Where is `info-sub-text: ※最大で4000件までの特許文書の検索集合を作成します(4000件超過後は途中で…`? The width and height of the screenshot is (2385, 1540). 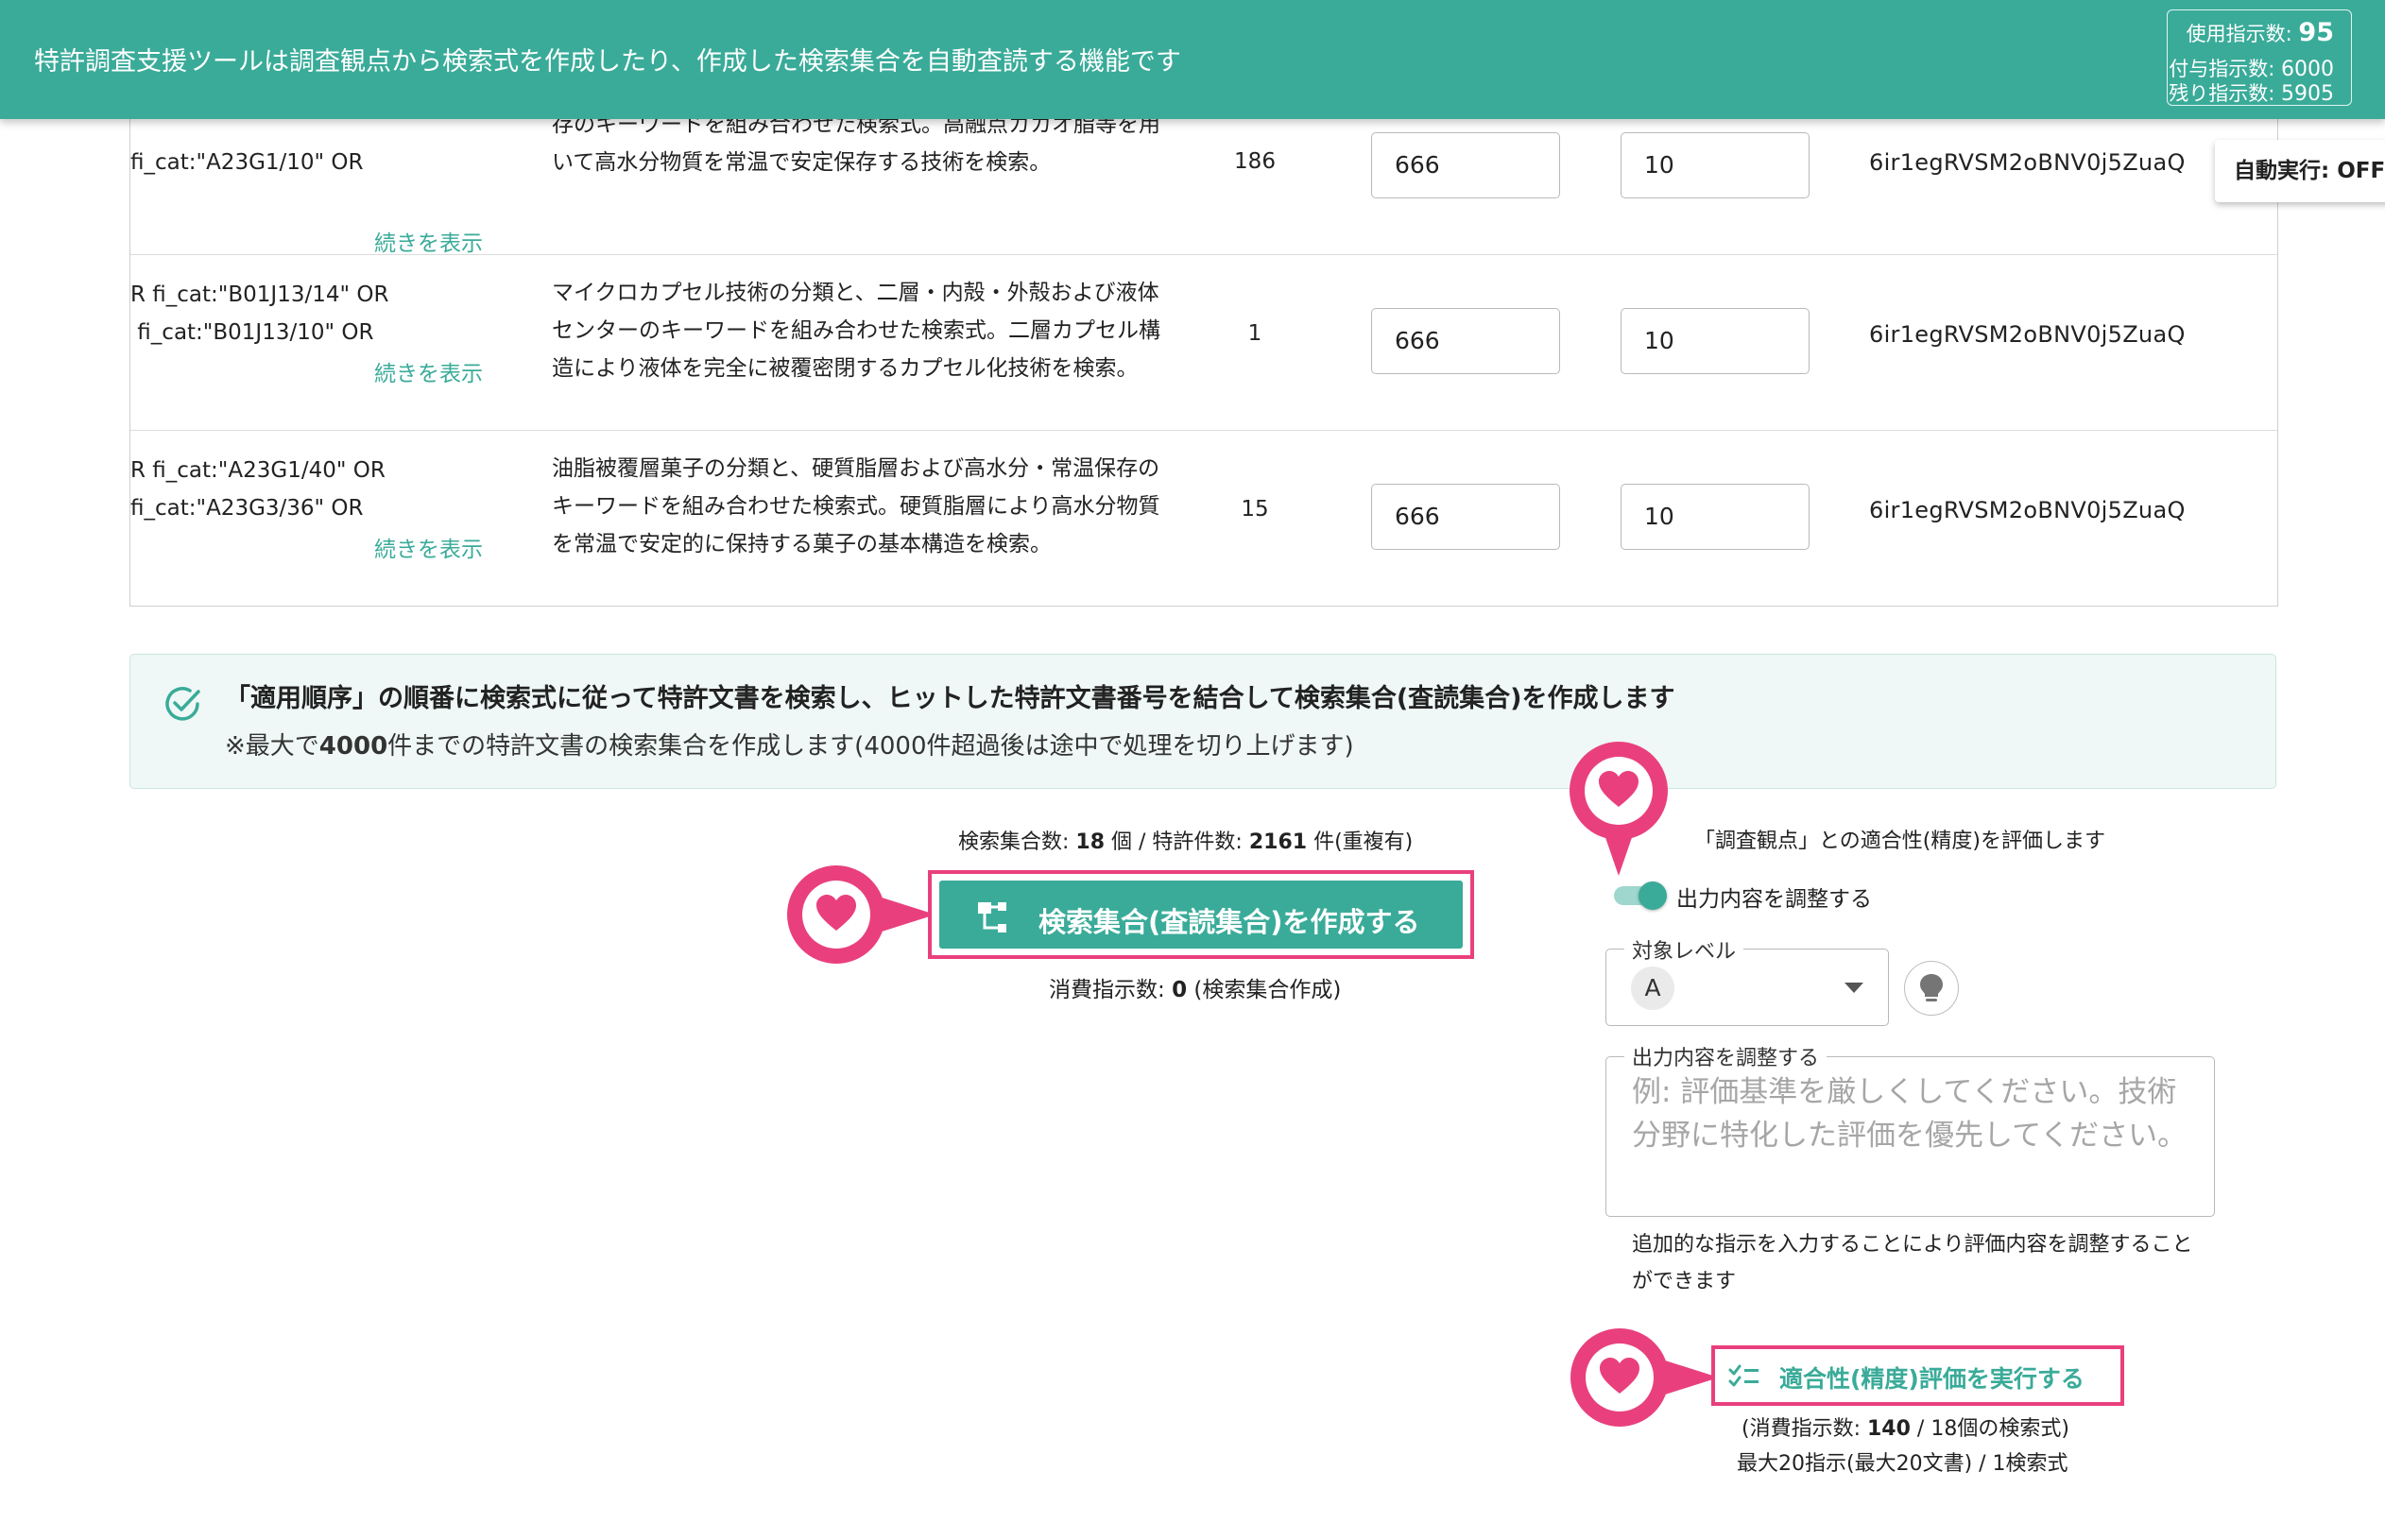 info-sub-text: ※最大で4000件までの特許文書の検索集合を作成します(4000件超過後は途中で… is located at coordinates (790, 747).